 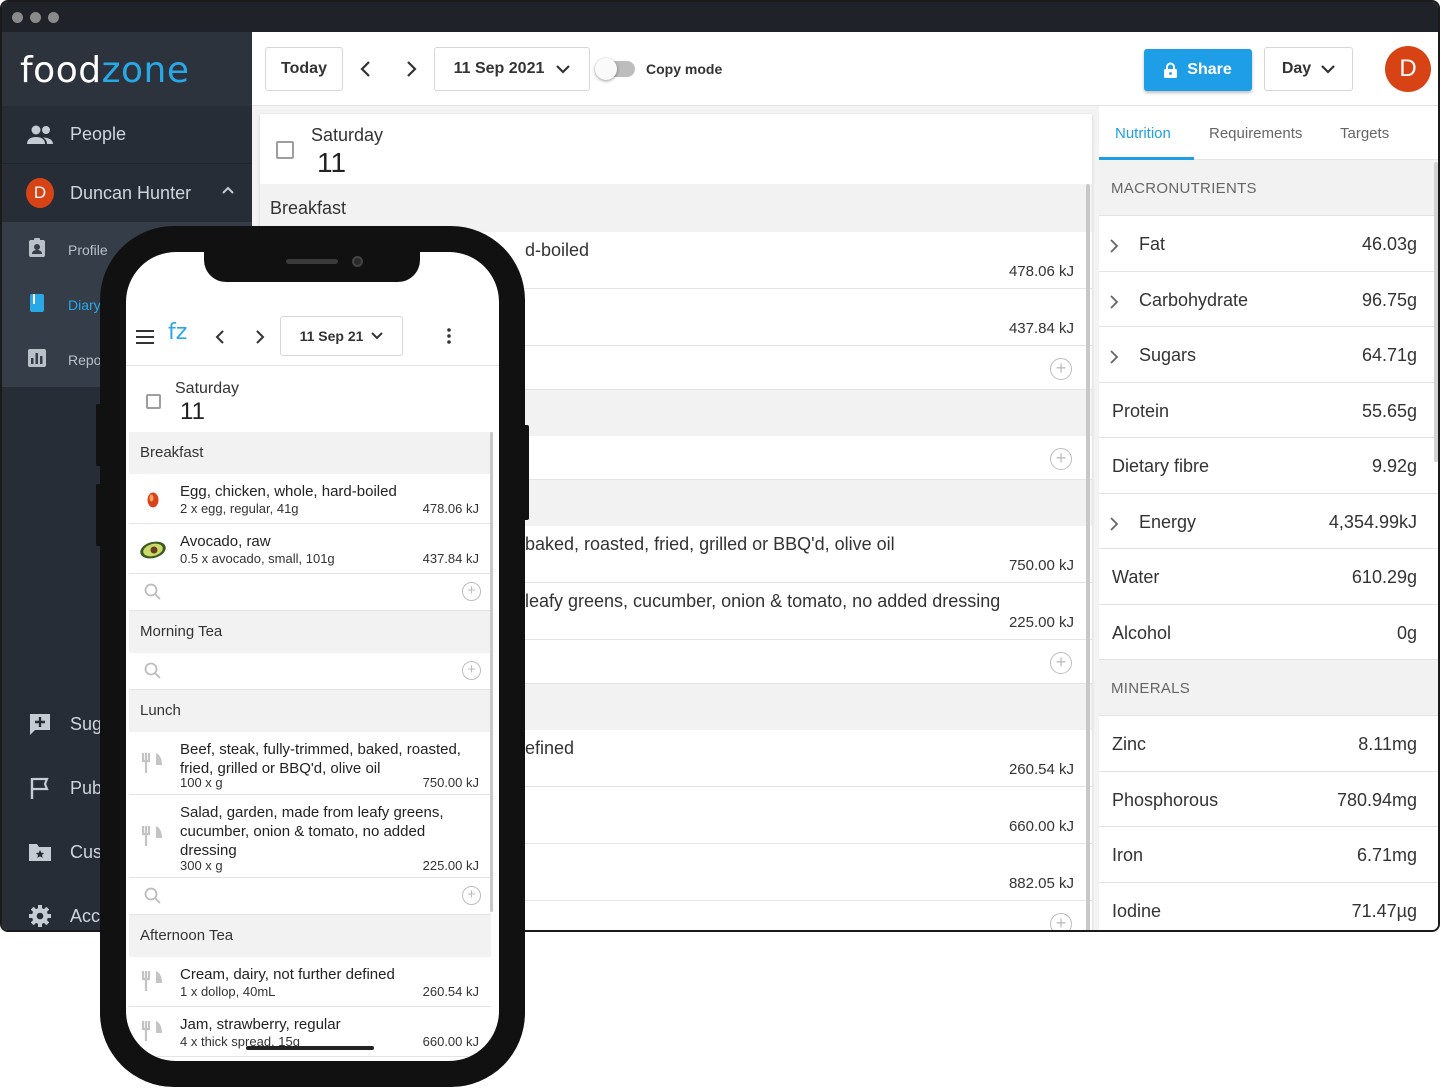 What do you see at coordinates (449, 338) in the screenshot?
I see `more-vert-icon` at bounding box center [449, 338].